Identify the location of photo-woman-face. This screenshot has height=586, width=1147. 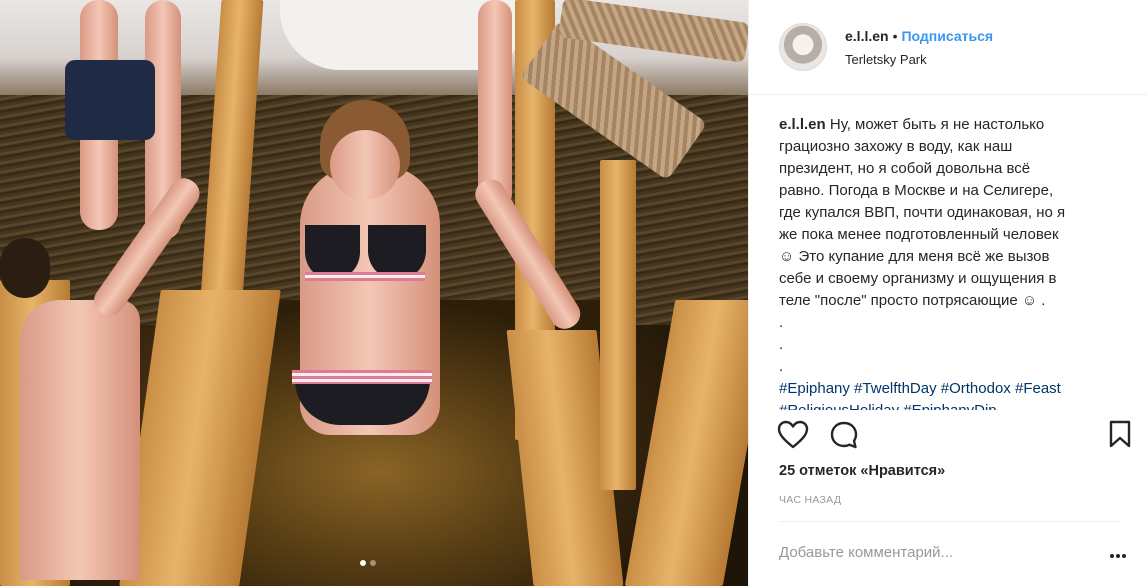
(365, 165).